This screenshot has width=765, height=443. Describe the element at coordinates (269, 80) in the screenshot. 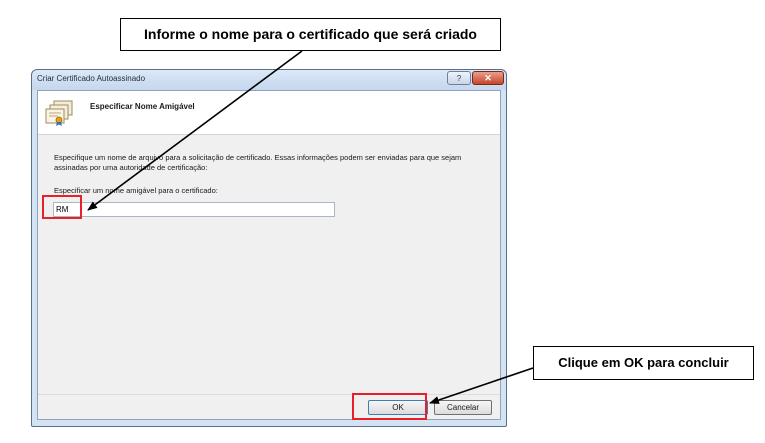

I see `title-bar: Criar Certificado Autoassinado ? ✕` at that location.